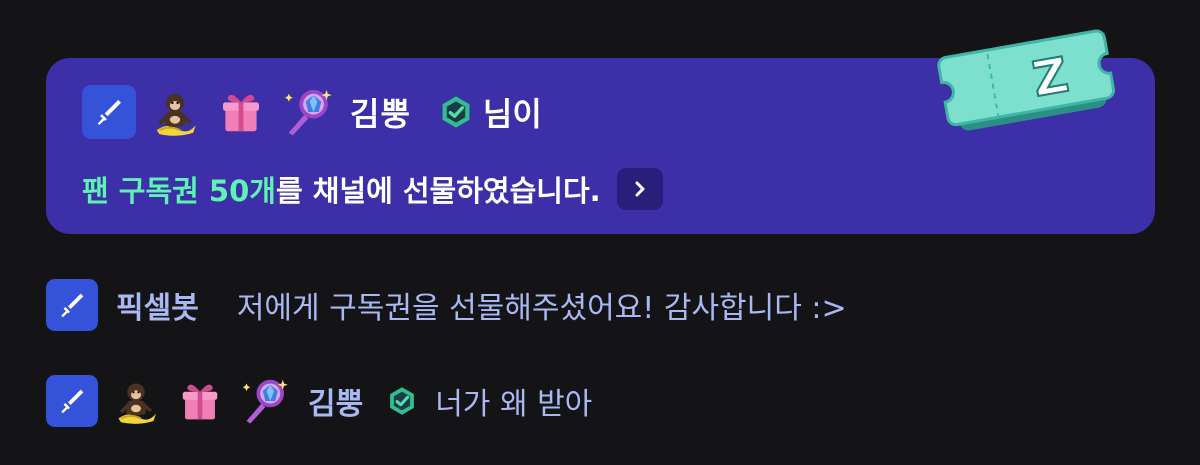  I want to click on card-header: 김뿡 님이, so click(312, 112).